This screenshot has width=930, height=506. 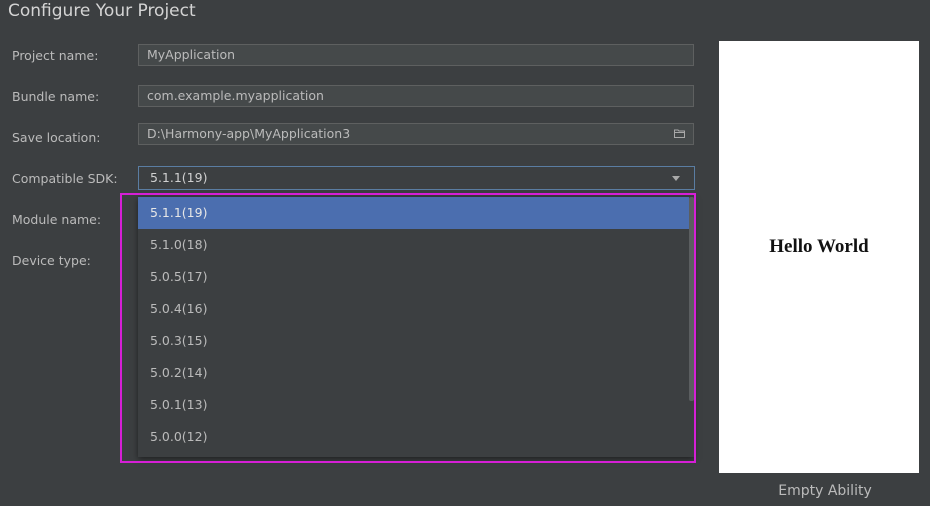 What do you see at coordinates (55, 55) in the screenshot?
I see `project-name-label: Project name:` at bounding box center [55, 55].